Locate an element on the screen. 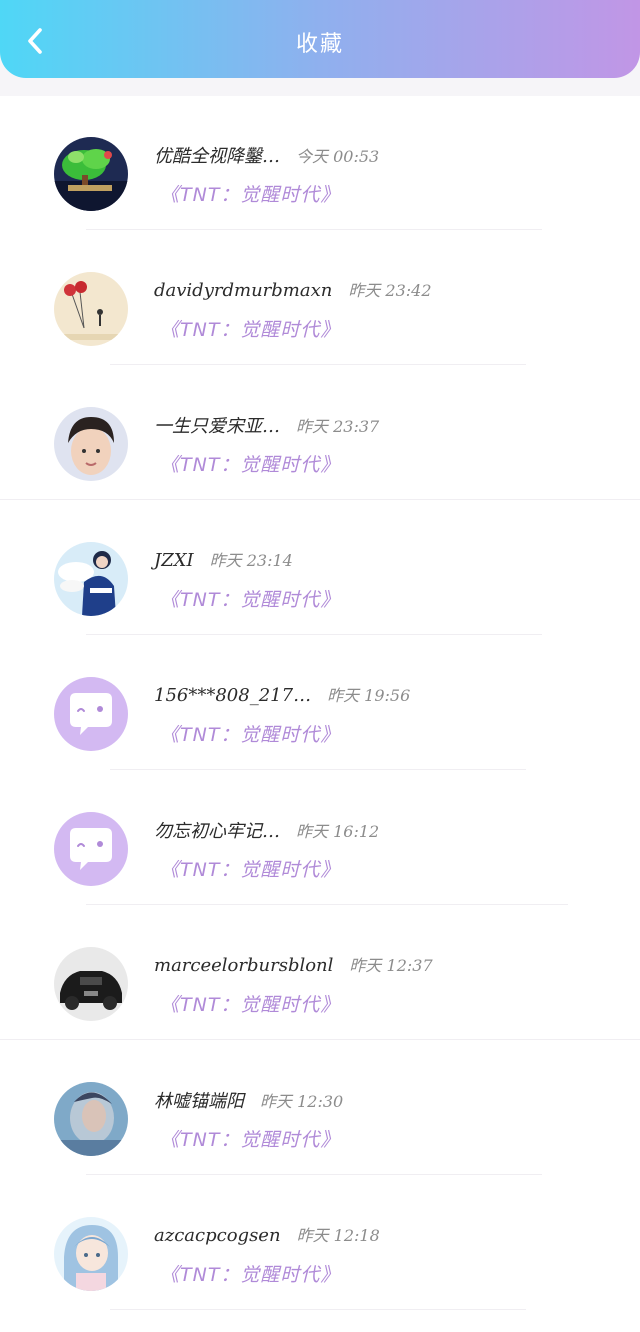 Image resolution: width=640 pixels, height=1332 pixels. header-bar: 收藏 is located at coordinates (320, 39).